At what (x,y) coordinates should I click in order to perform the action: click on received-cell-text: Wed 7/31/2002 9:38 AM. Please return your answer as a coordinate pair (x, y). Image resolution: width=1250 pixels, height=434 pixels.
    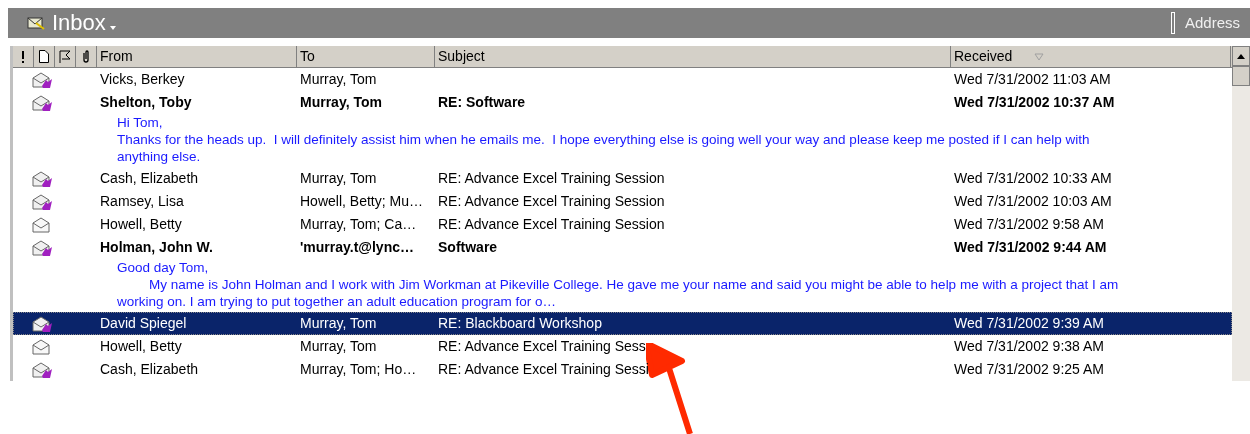
    Looking at the image, I should click on (1029, 346).